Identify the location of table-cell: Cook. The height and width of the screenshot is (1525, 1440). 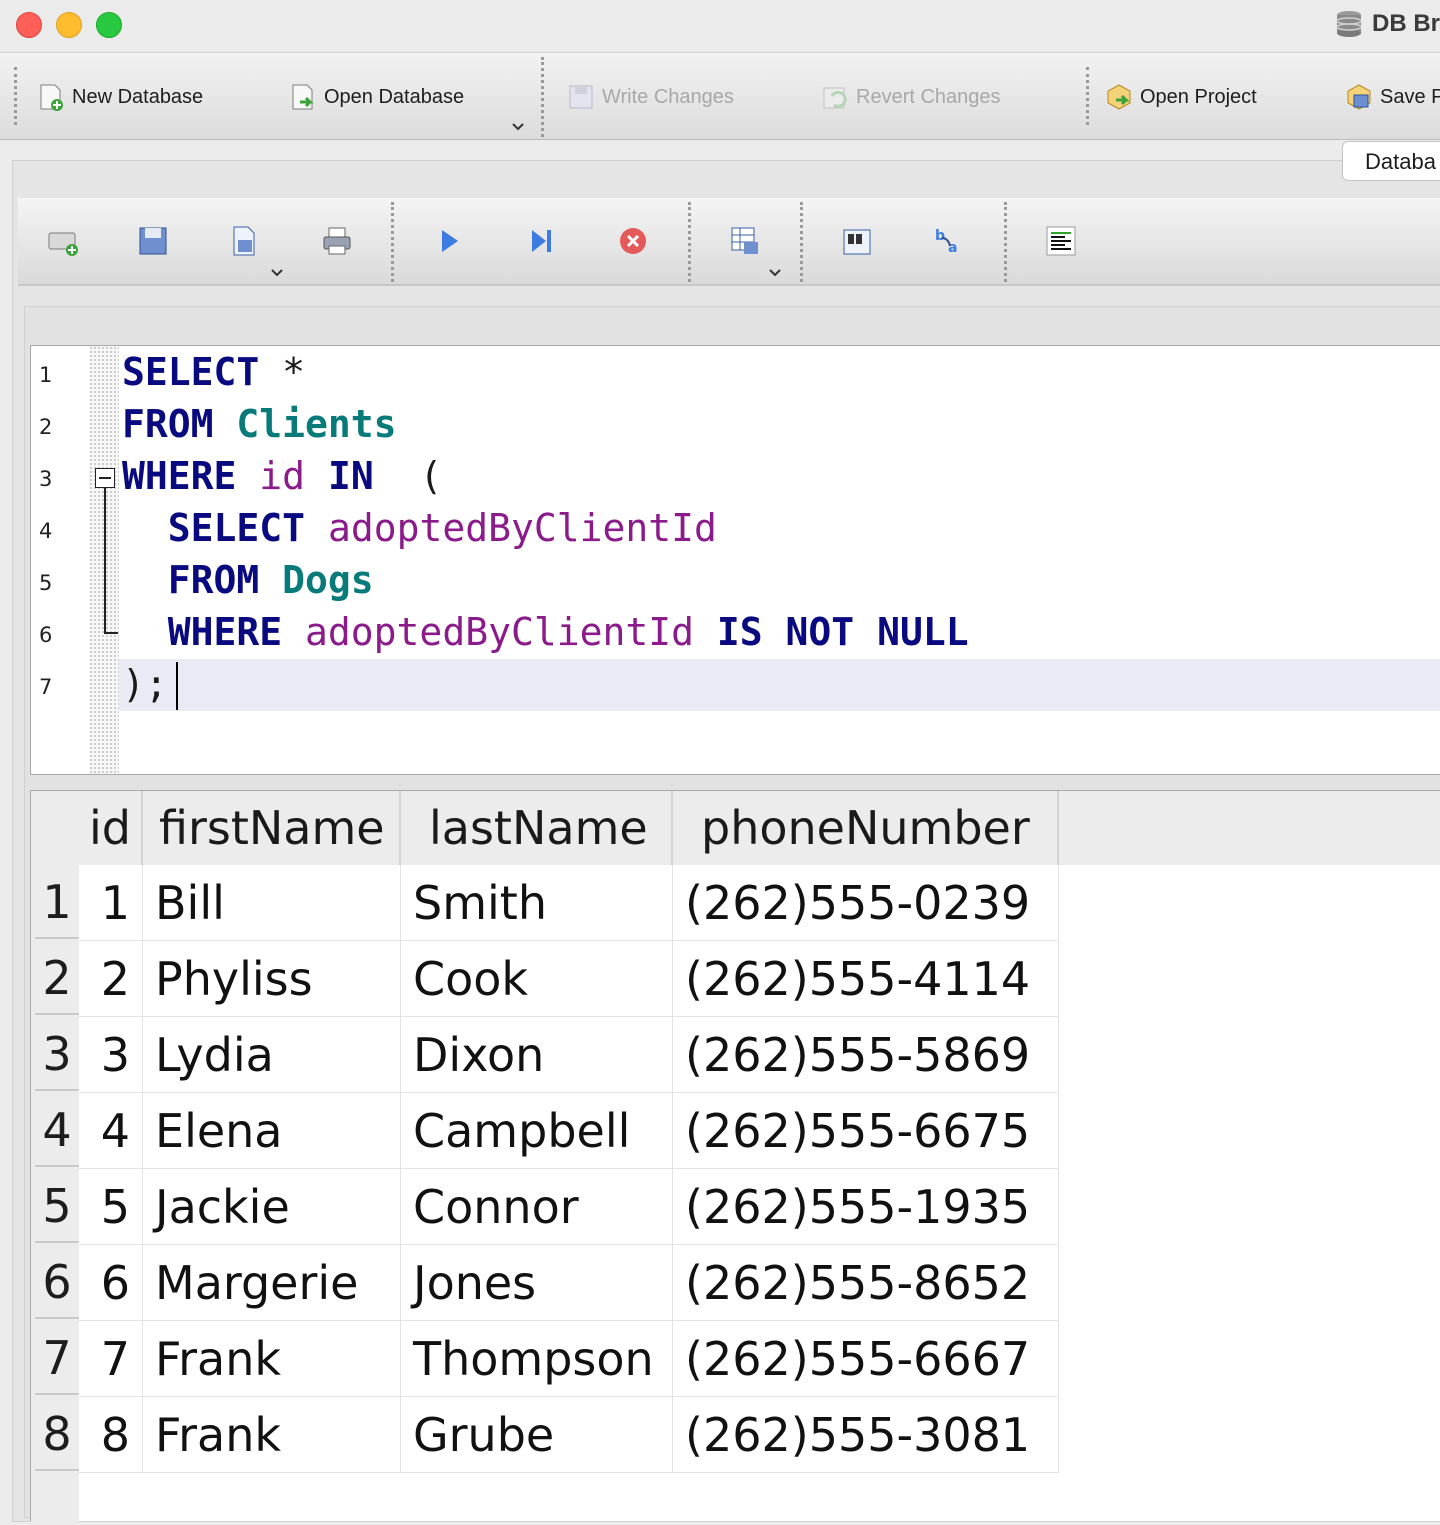
(537, 979).